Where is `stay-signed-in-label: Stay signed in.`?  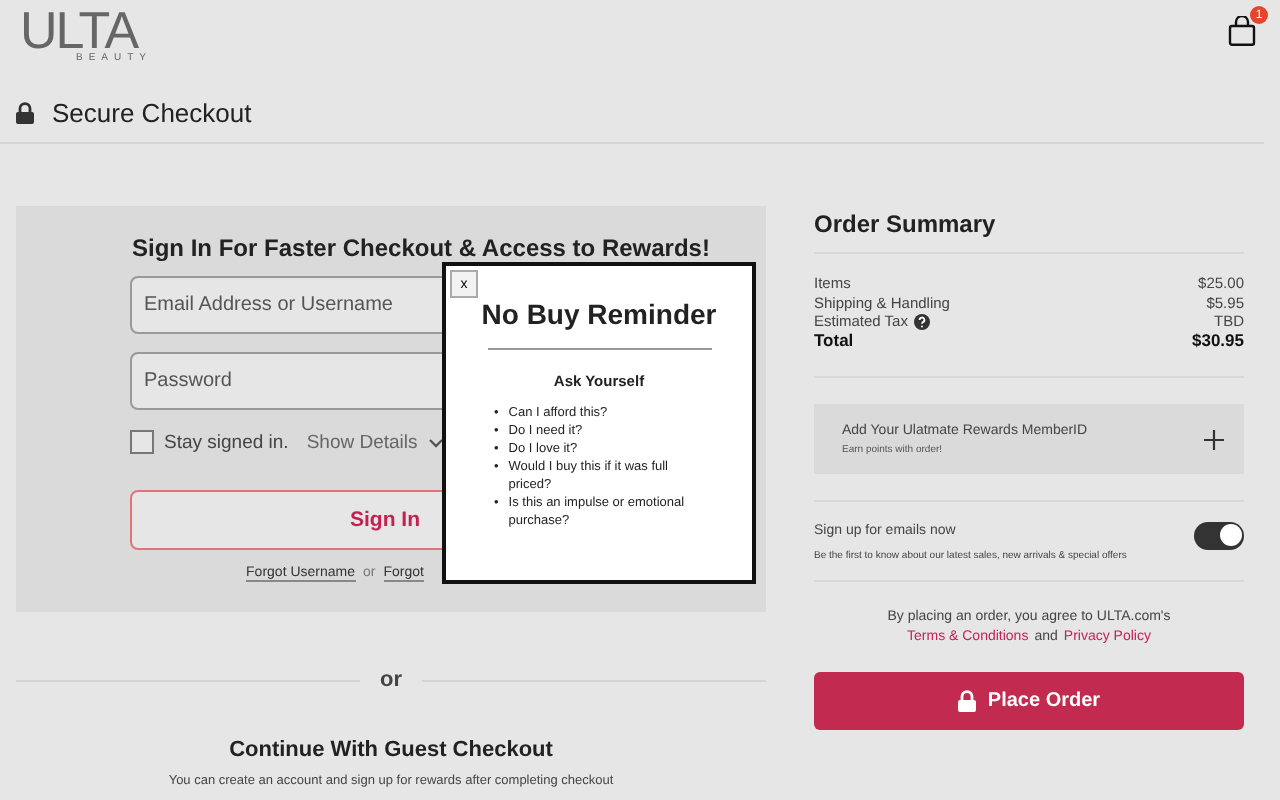 stay-signed-in-label: Stay signed in. is located at coordinates (226, 442).